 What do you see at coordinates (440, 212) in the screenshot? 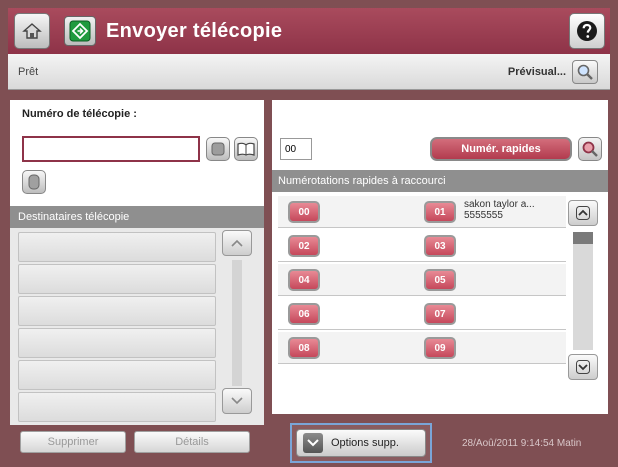
I see `speed-dial-01: 01` at bounding box center [440, 212].